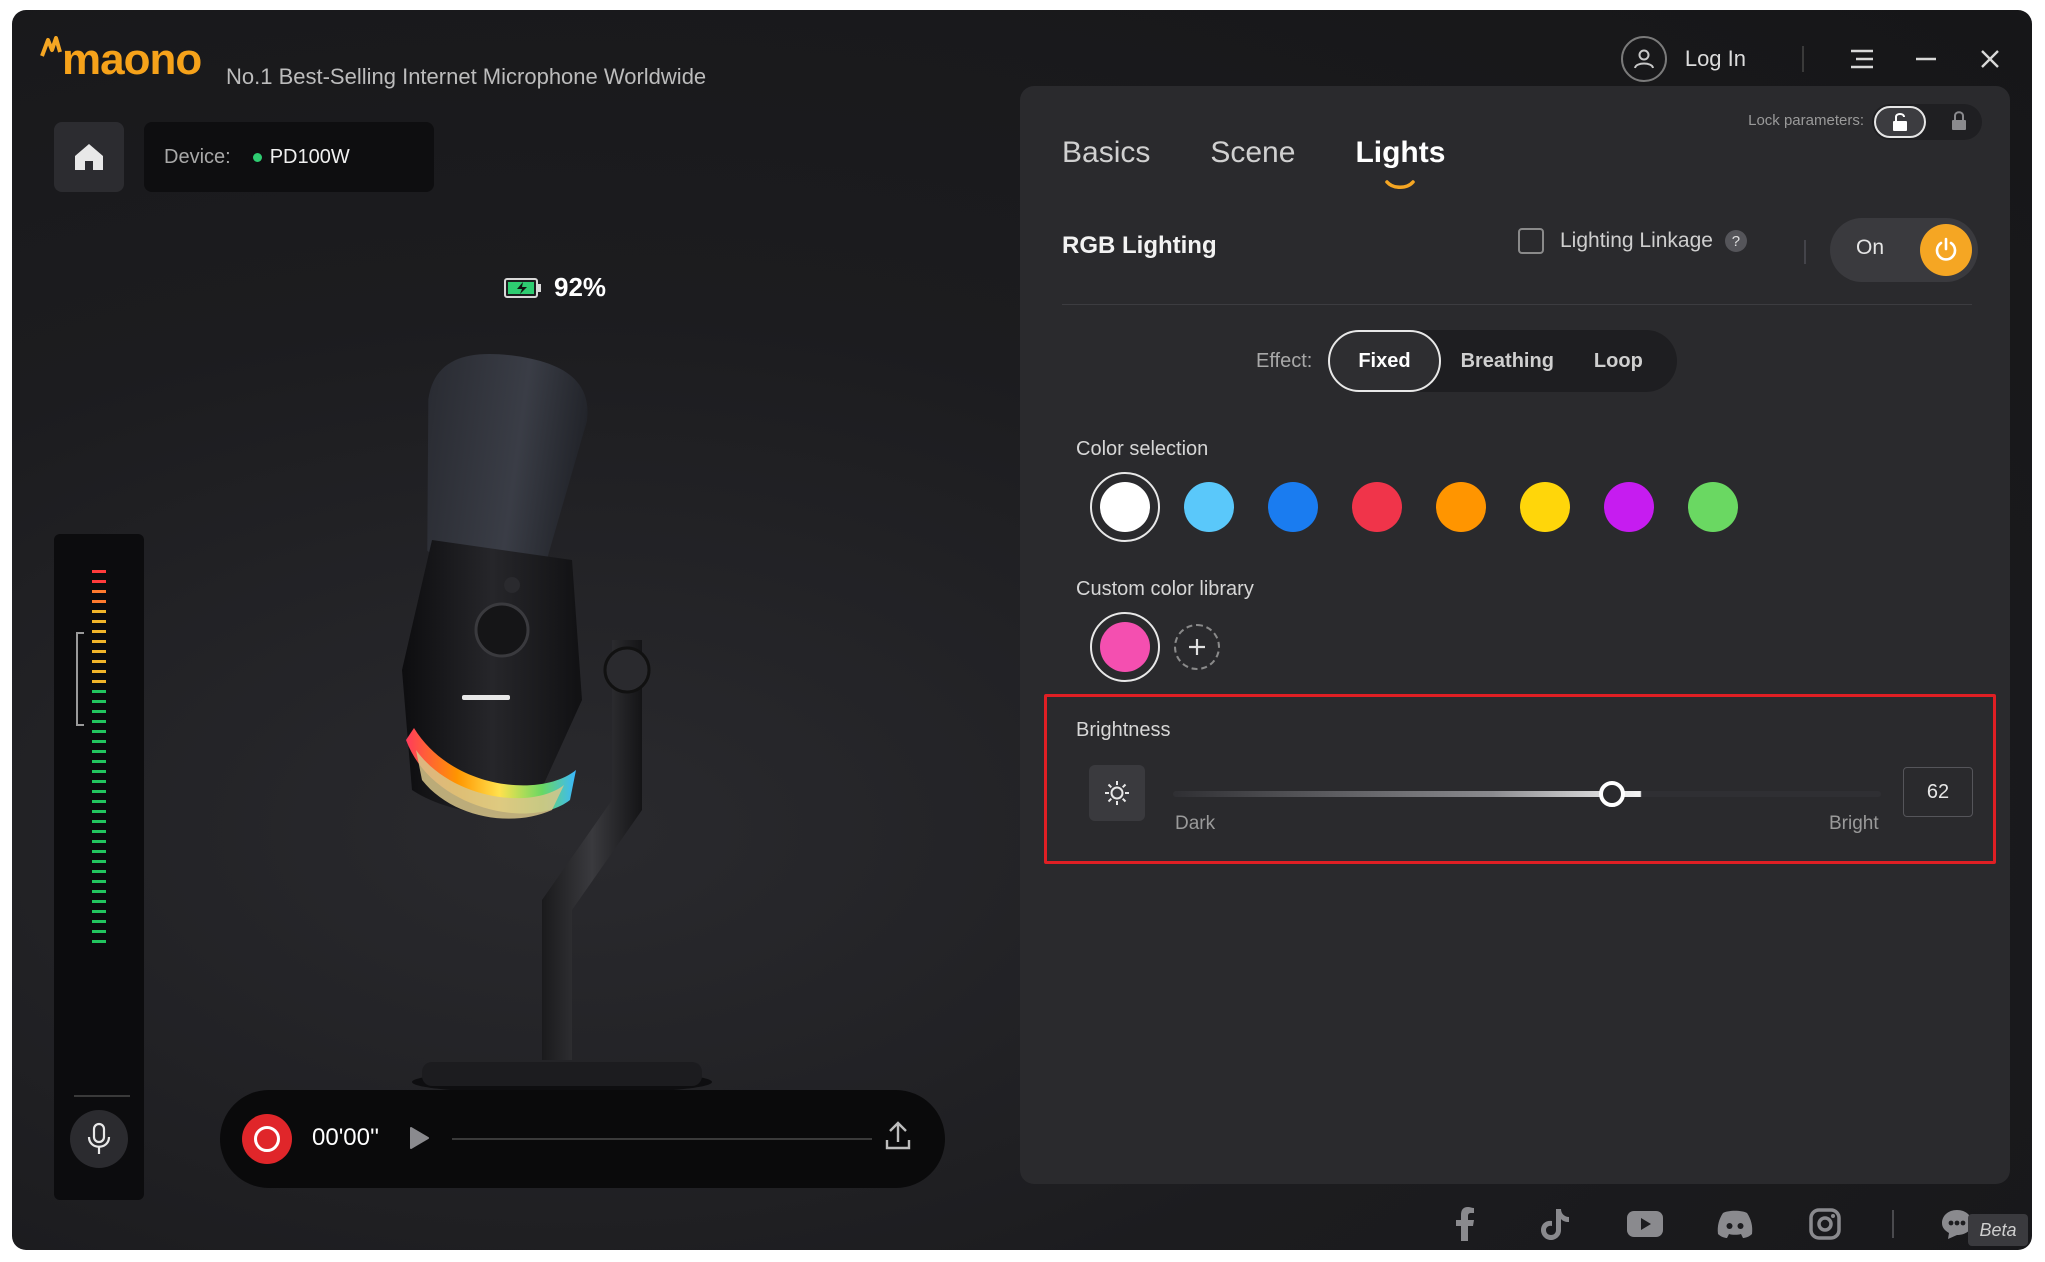 This screenshot has width=2045, height=1262. I want to click on brightness-slider-track, so click(1527, 794).